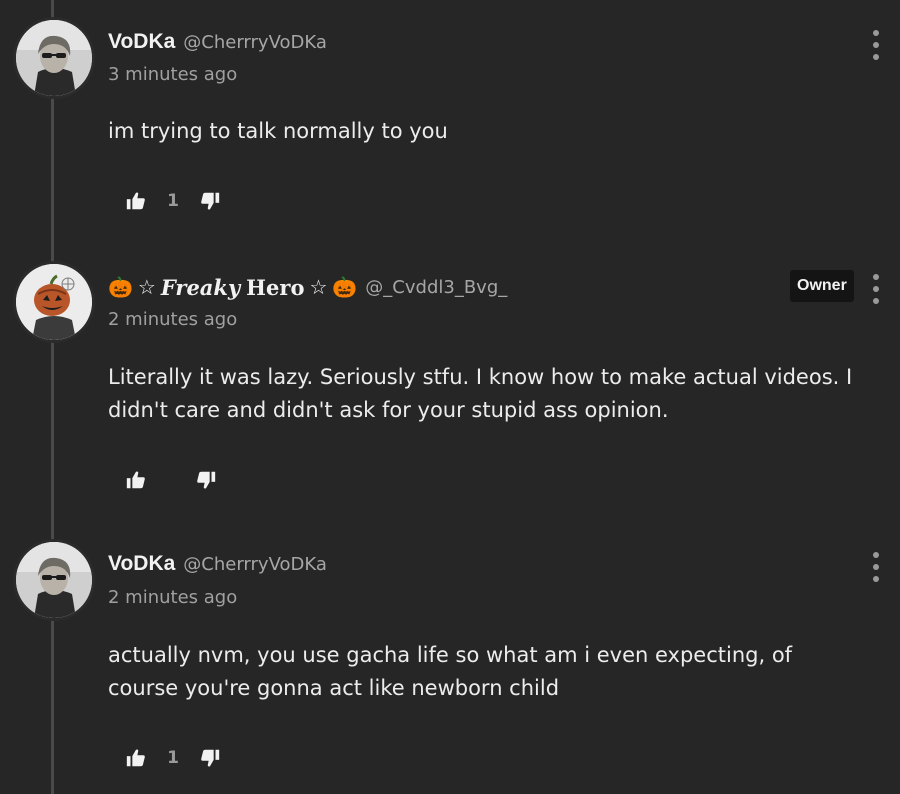 This screenshot has height=794, width=900. Describe the element at coordinates (822, 286) in the screenshot. I see `owner-badge: Owner` at that location.